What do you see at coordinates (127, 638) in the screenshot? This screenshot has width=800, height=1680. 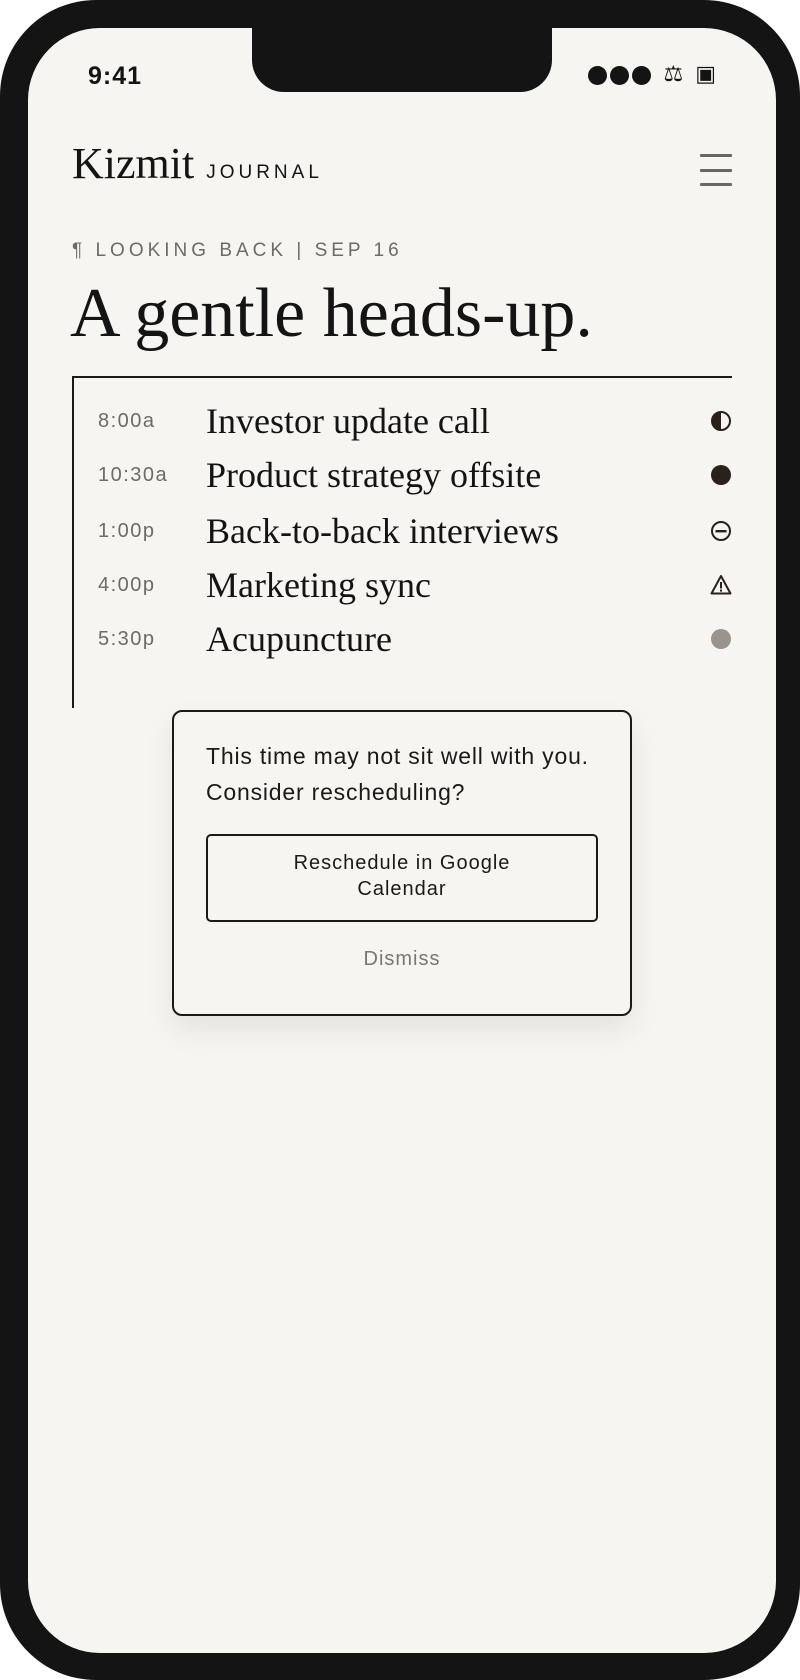 I see `event-time: 5:30p` at bounding box center [127, 638].